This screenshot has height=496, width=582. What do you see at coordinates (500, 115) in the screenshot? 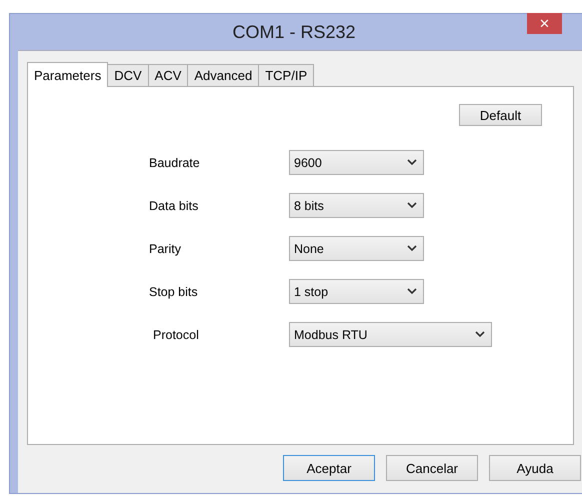
I see `default-button: Default` at bounding box center [500, 115].